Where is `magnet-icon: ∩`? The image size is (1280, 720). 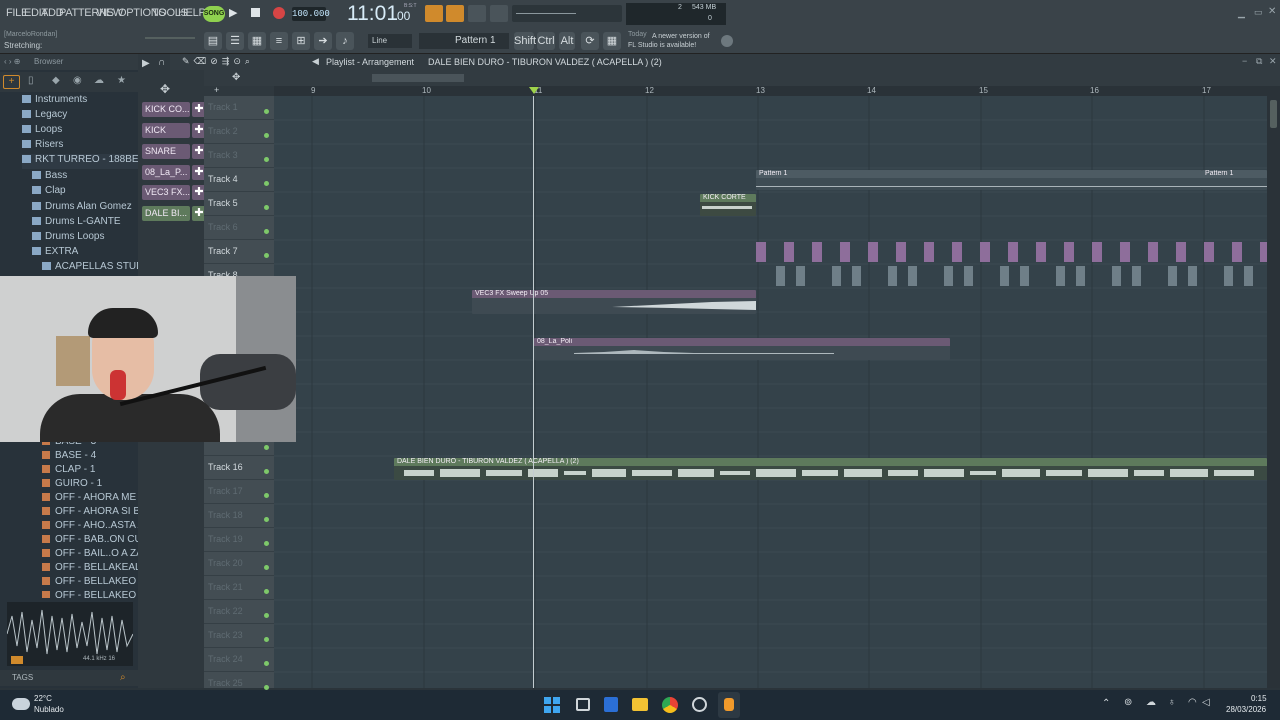 magnet-icon: ∩ is located at coordinates (161, 62).